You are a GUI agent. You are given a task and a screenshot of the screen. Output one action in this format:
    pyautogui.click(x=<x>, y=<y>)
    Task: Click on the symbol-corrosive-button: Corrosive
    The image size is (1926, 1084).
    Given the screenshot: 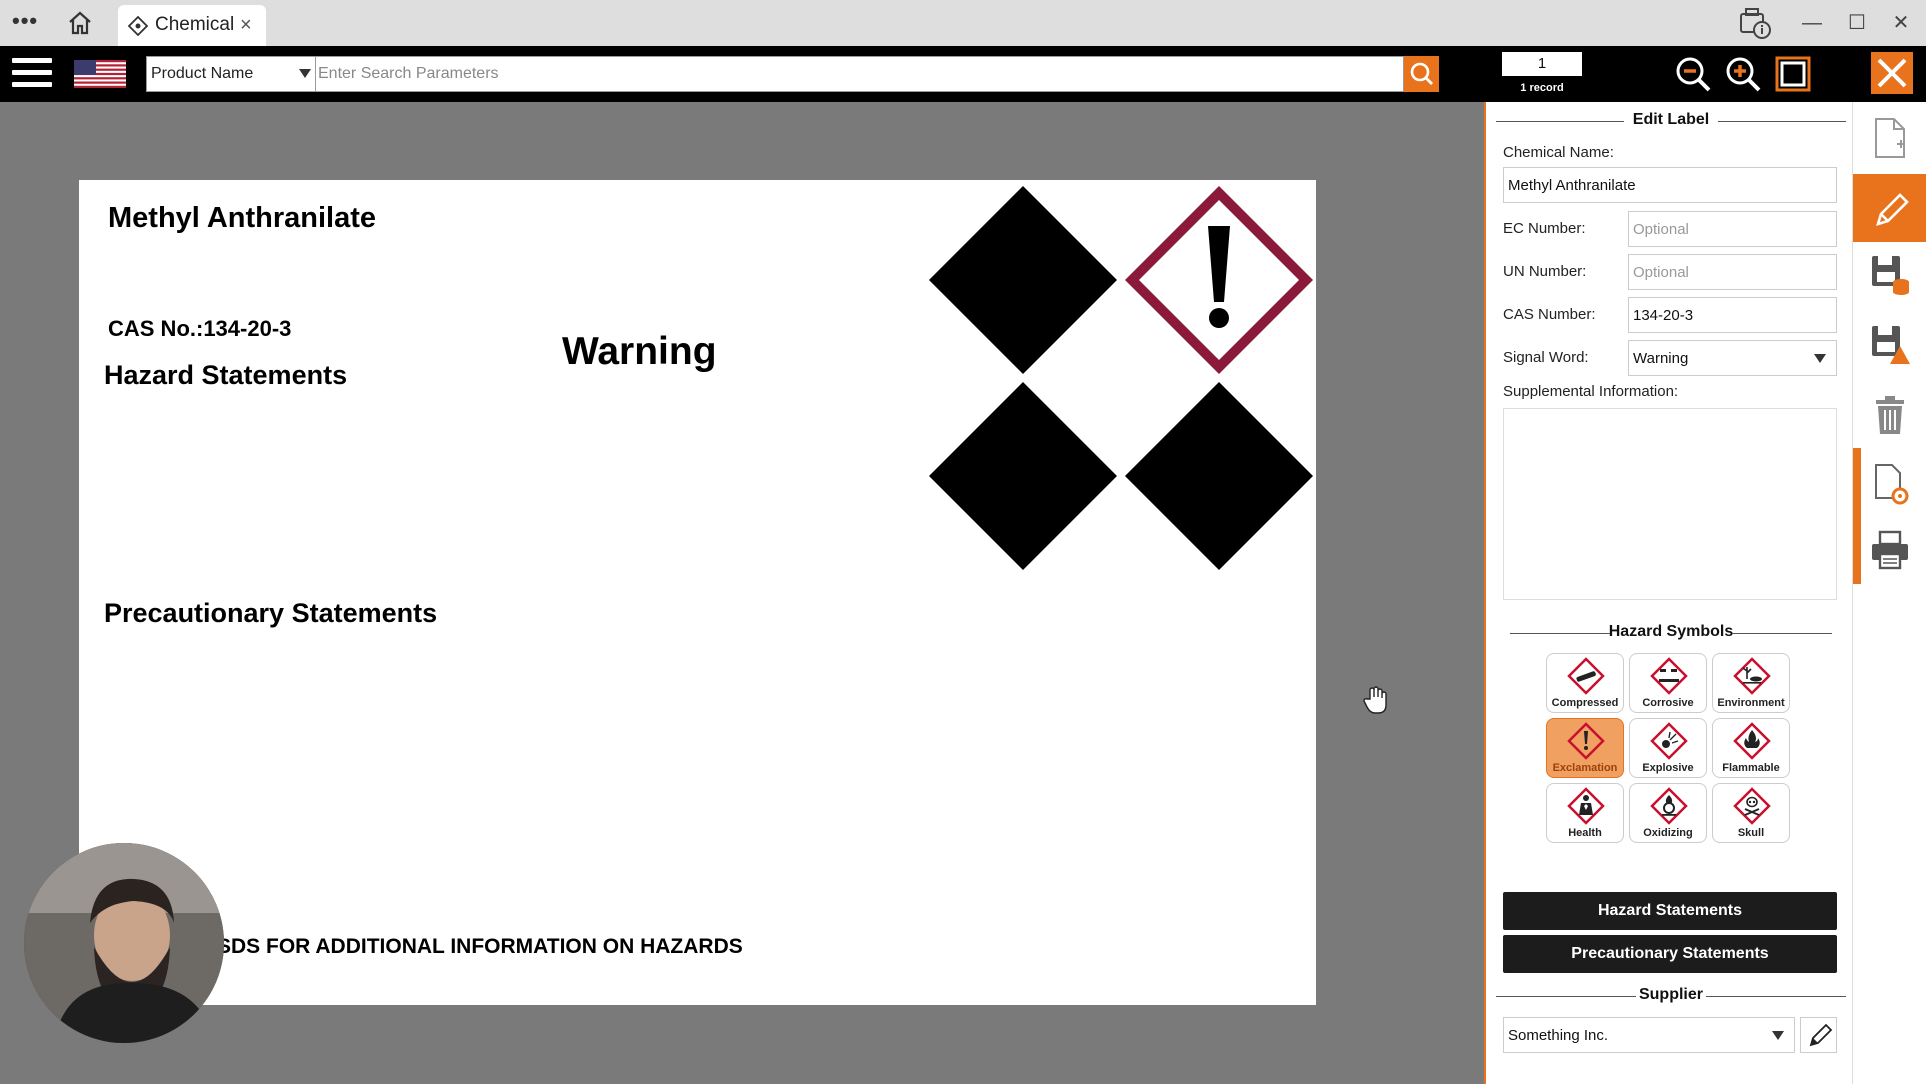 What is the action you would take?
    pyautogui.click(x=1668, y=683)
    